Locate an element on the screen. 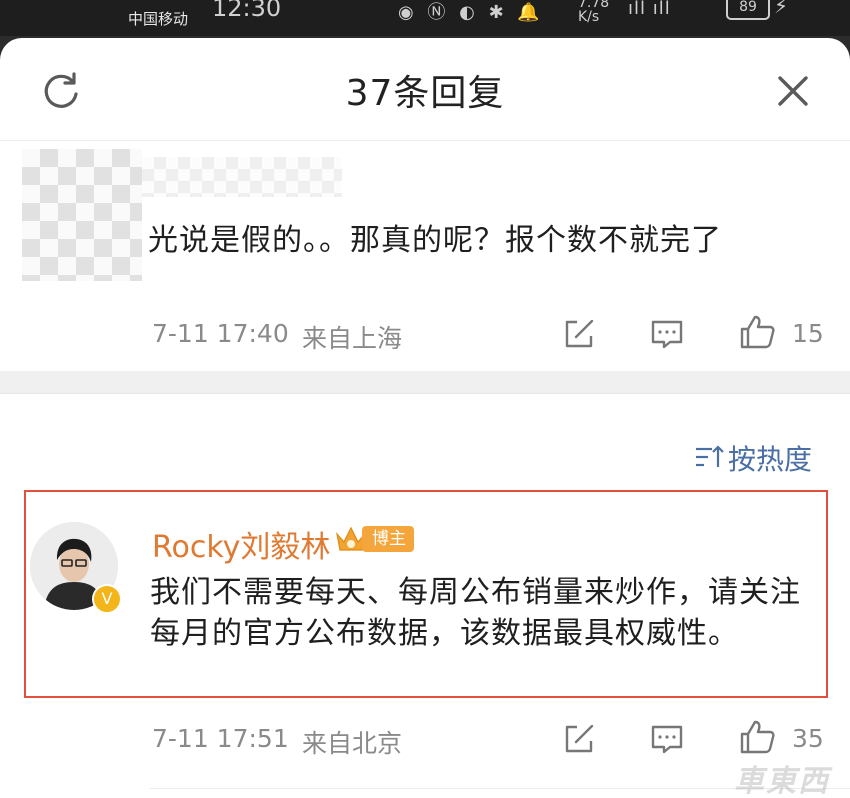 Image resolution: width=850 pixels, height=798 pixels. sort-label: 按热度 is located at coordinates (770, 459).